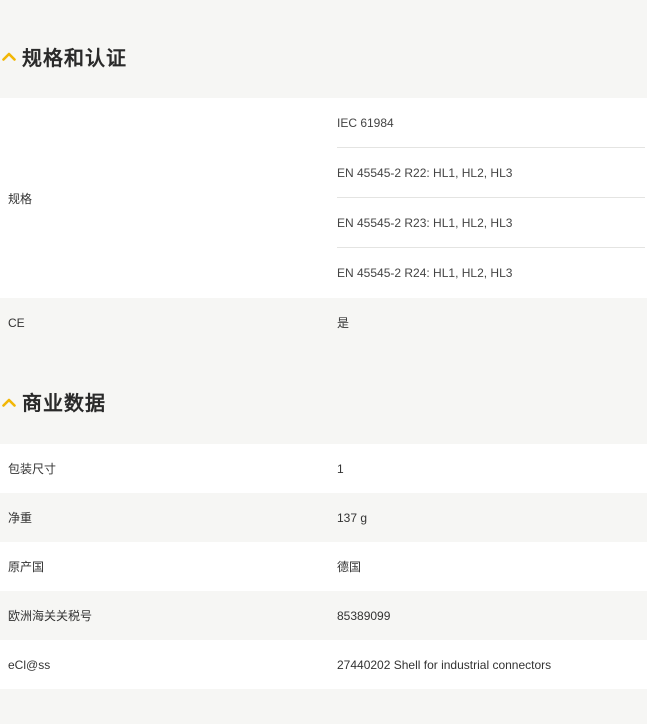 This screenshot has height=724, width=647. Describe the element at coordinates (323, 49) in the screenshot. I see `section-header-specs: 规格和认证` at that location.